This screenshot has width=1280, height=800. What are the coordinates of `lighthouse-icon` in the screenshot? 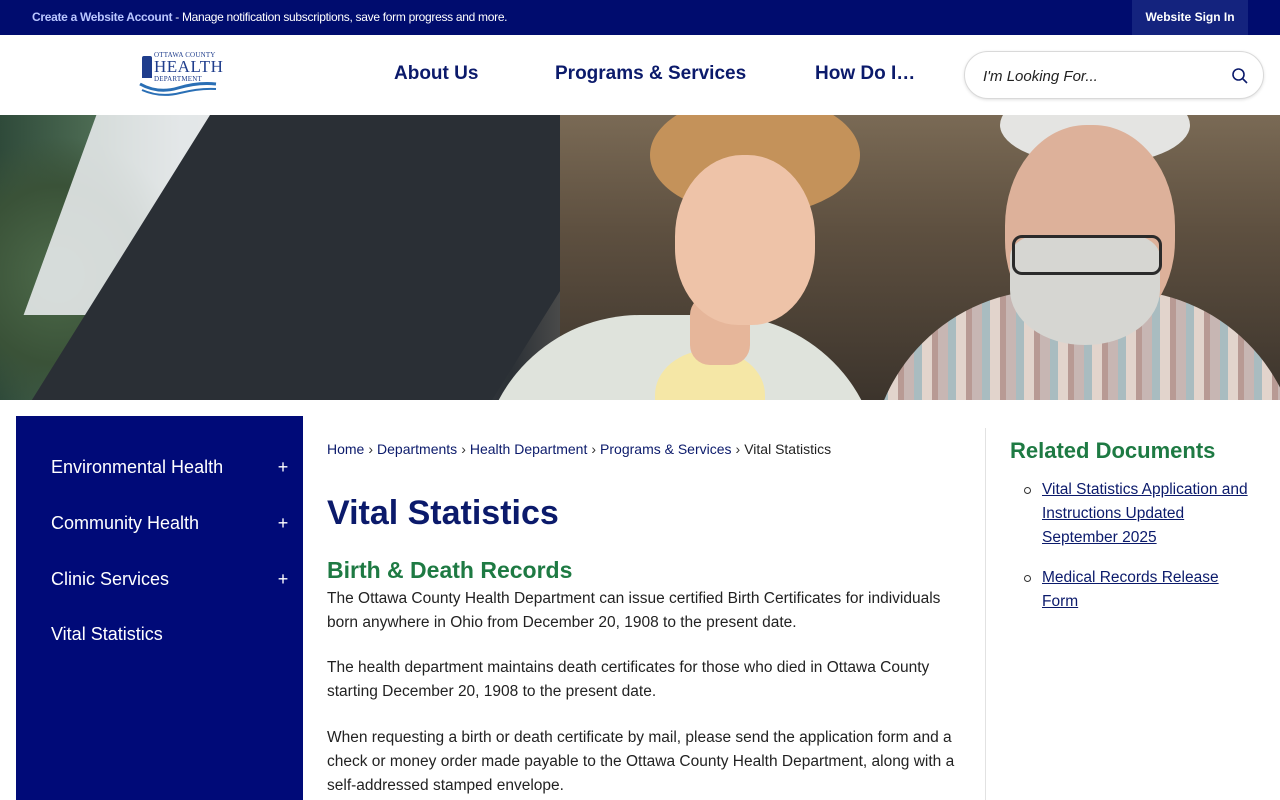 It's located at (147, 67).